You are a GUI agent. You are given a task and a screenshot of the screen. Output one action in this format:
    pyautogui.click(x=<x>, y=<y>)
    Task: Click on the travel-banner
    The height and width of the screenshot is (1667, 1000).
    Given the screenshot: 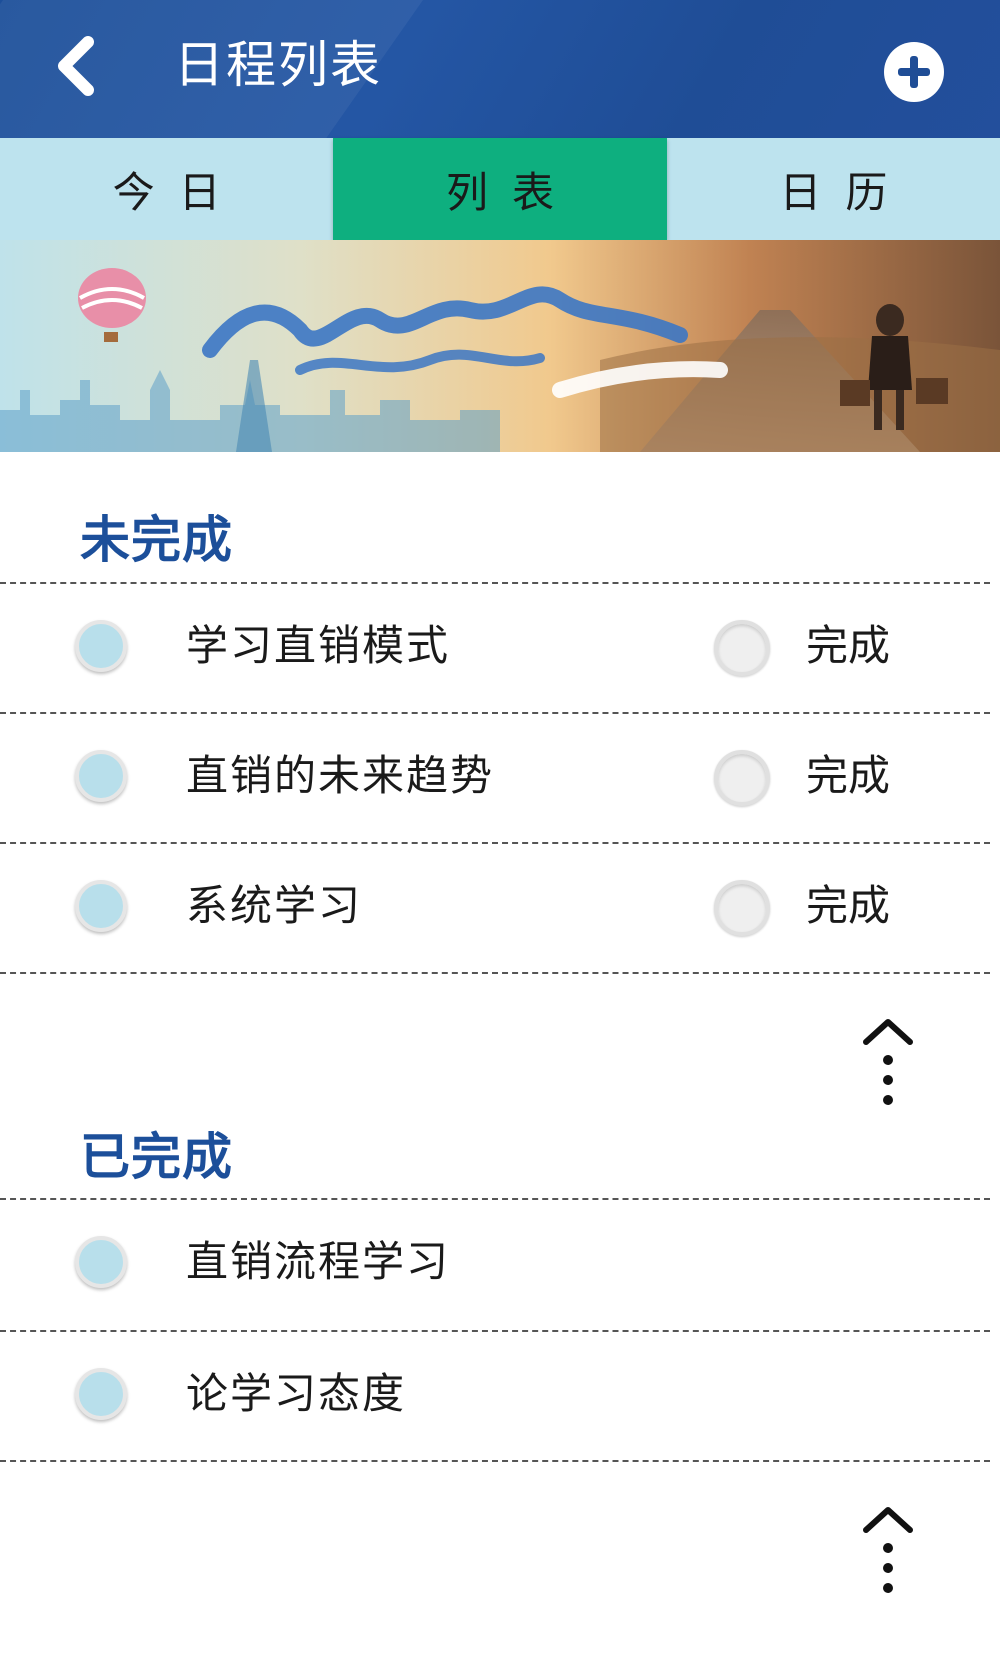 What is the action you would take?
    pyautogui.click(x=500, y=346)
    